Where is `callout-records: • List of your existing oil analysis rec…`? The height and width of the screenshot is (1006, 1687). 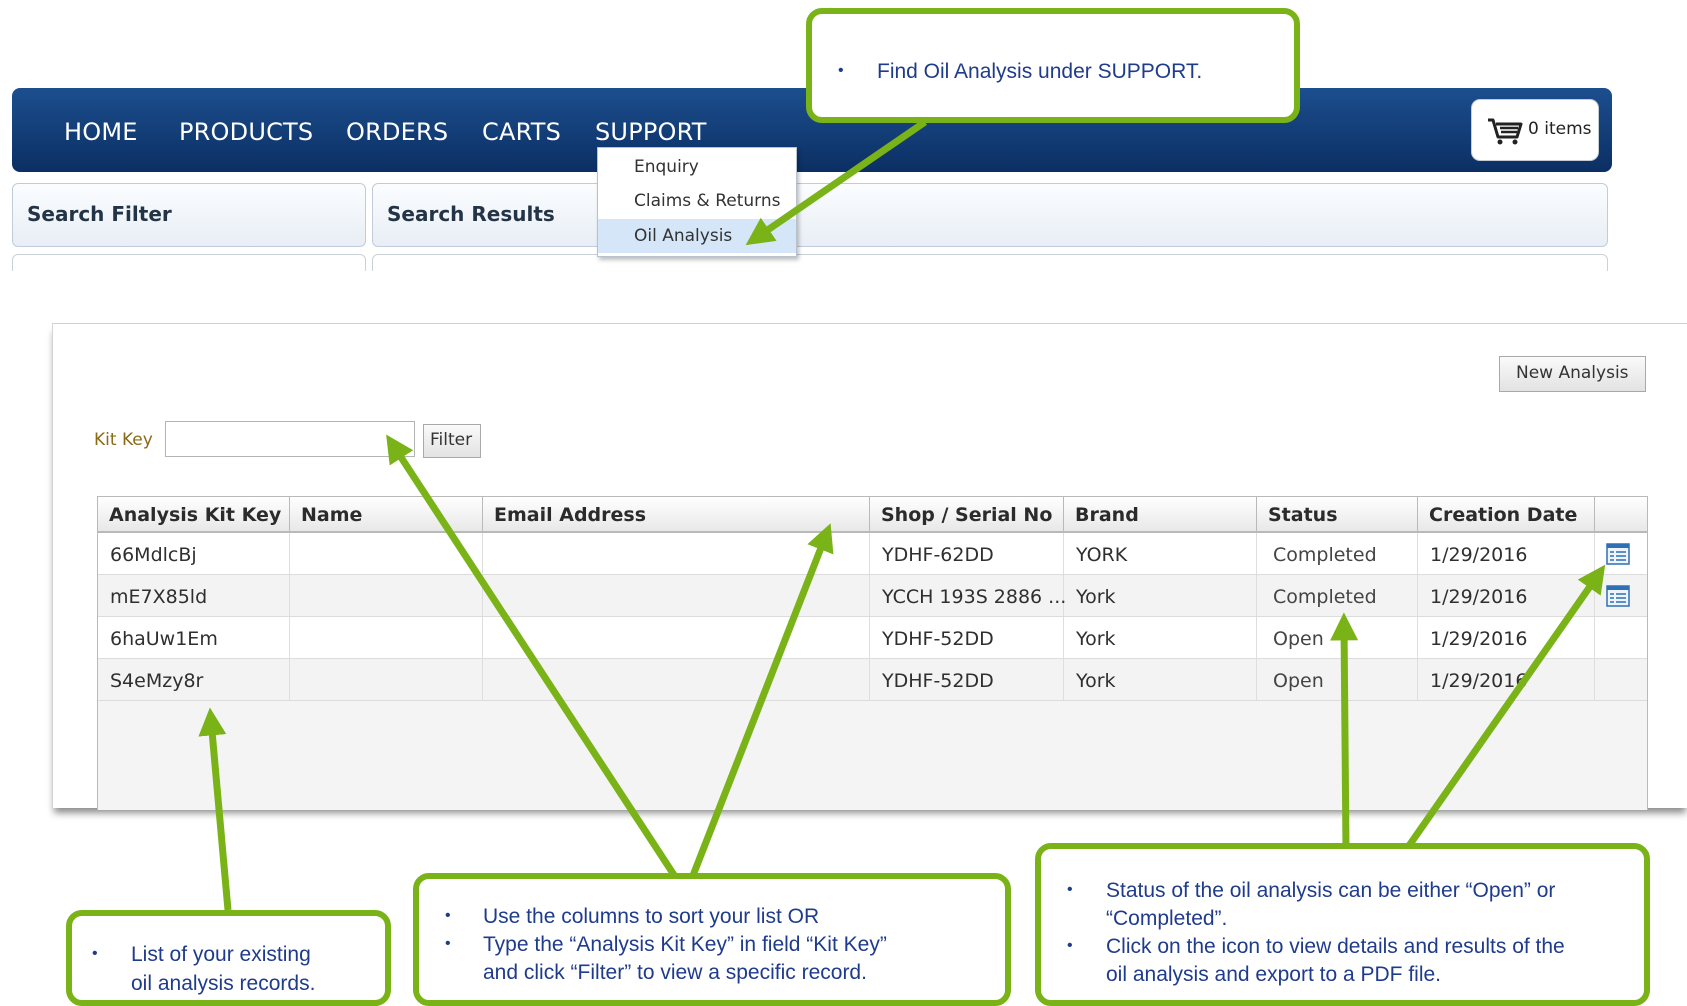
callout-records: • List of your existing oil analysis rec… is located at coordinates (228, 958).